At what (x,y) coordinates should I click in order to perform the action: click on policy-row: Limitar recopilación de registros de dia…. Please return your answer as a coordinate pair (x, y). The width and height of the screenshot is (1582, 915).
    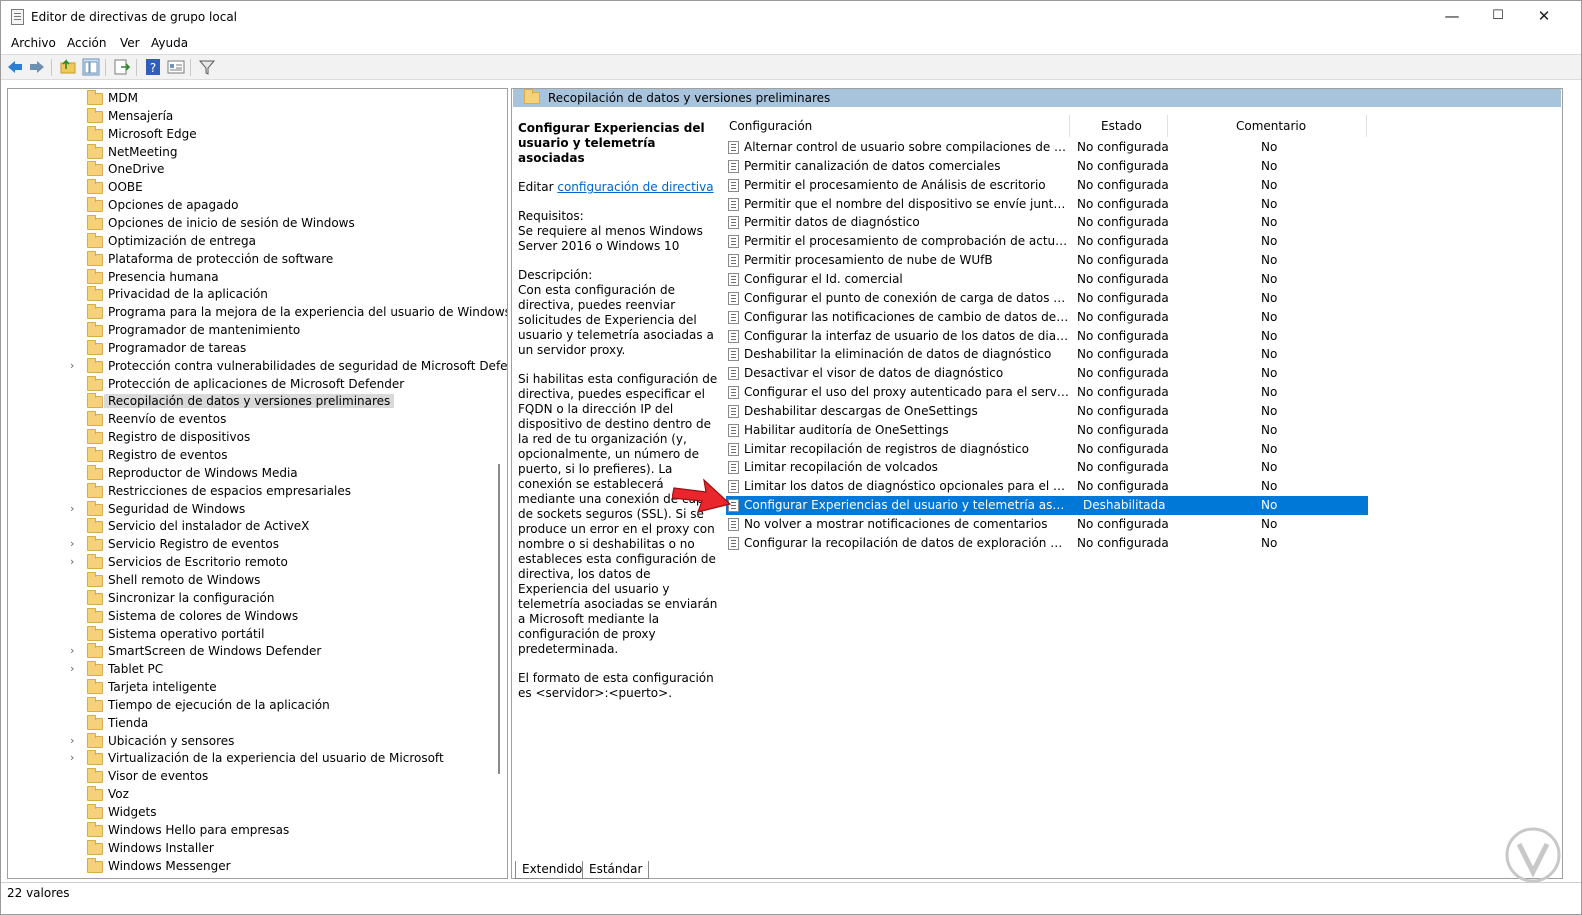
    Looking at the image, I should click on (1047, 449).